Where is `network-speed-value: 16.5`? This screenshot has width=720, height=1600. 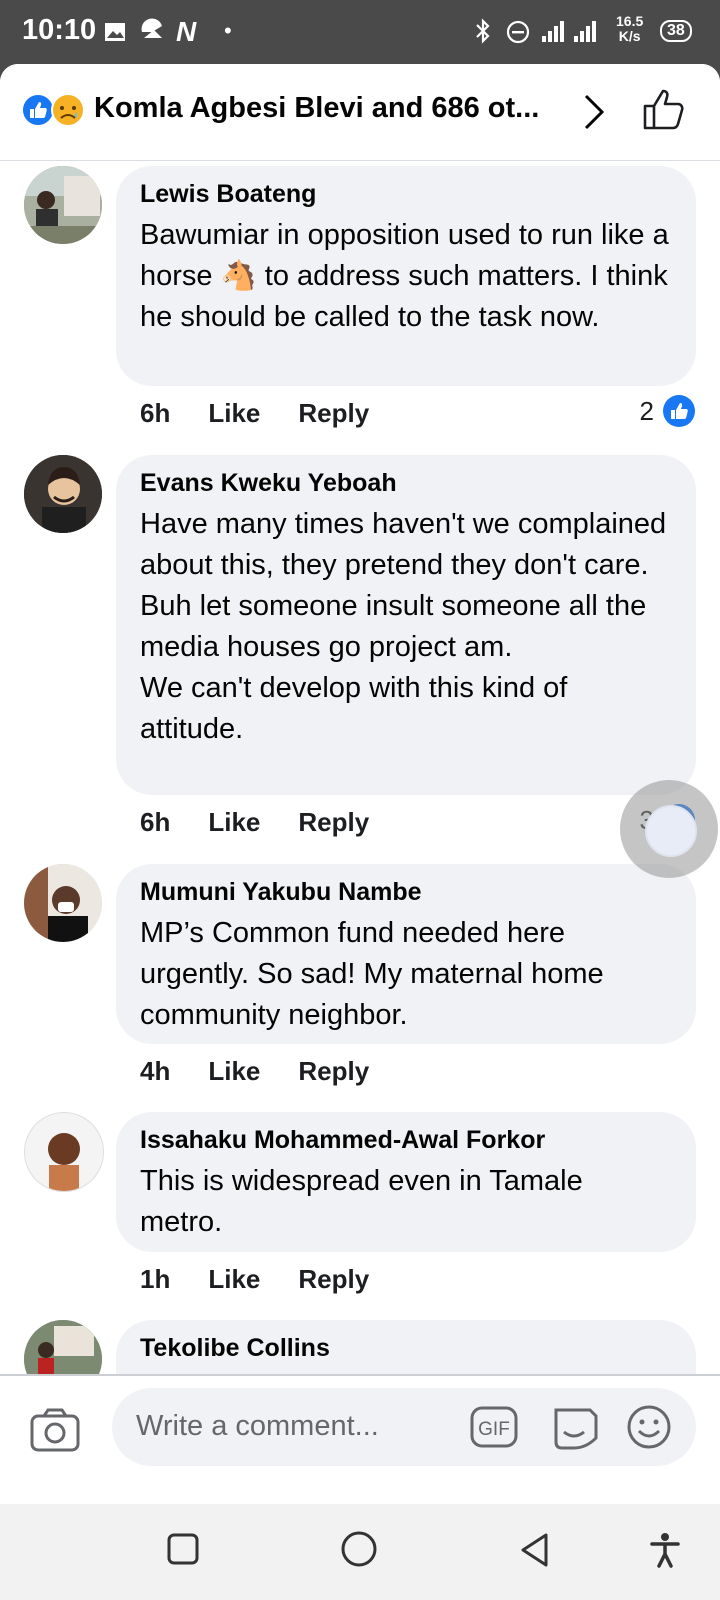 network-speed-value: 16.5 is located at coordinates (630, 21).